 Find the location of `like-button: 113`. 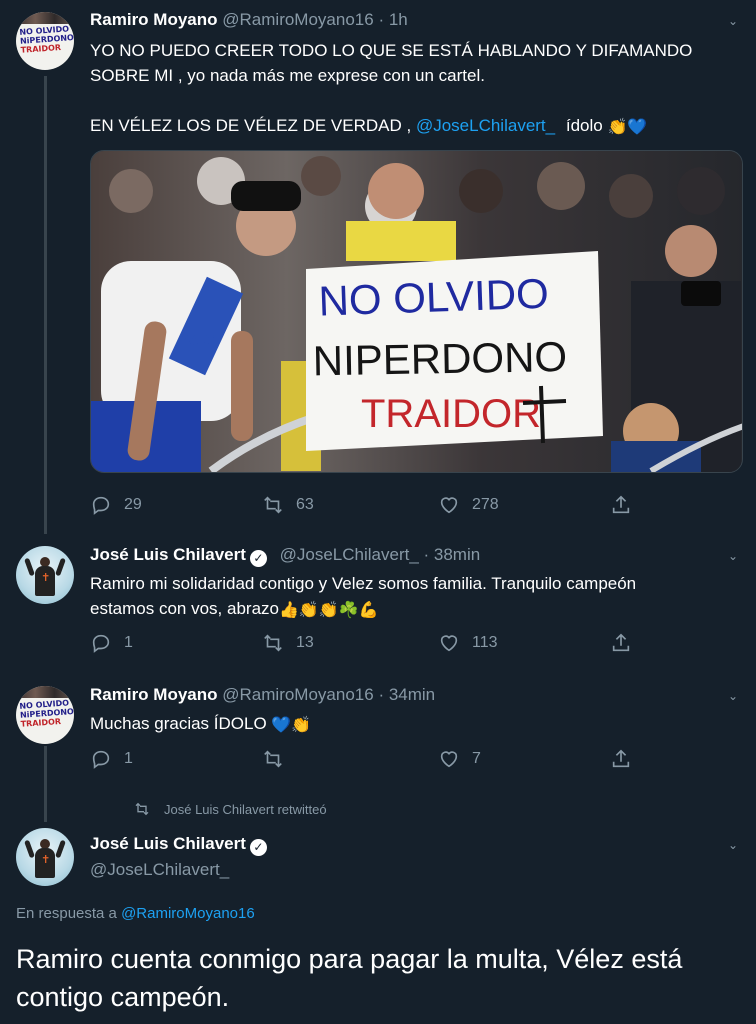

like-button: 113 is located at coordinates (468, 643).